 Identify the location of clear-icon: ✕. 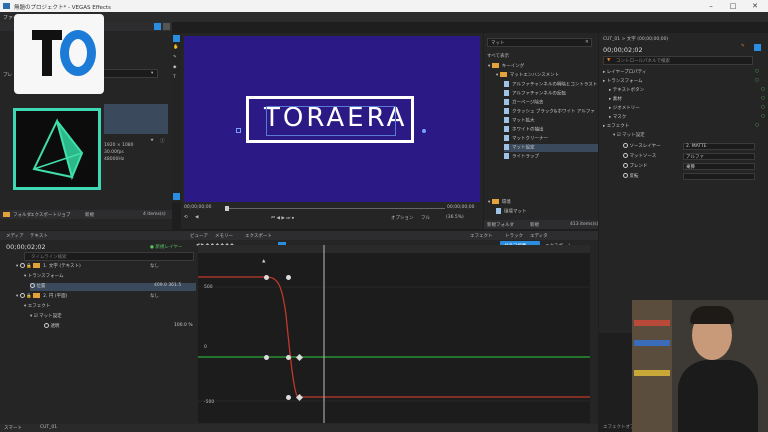
(587, 42).